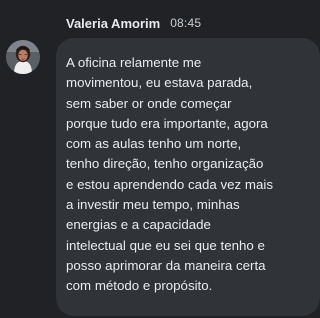 Image resolution: width=320 pixels, height=318 pixels. What do you see at coordinates (113, 23) in the screenshot?
I see `sender-name: Valeria Amorim` at bounding box center [113, 23].